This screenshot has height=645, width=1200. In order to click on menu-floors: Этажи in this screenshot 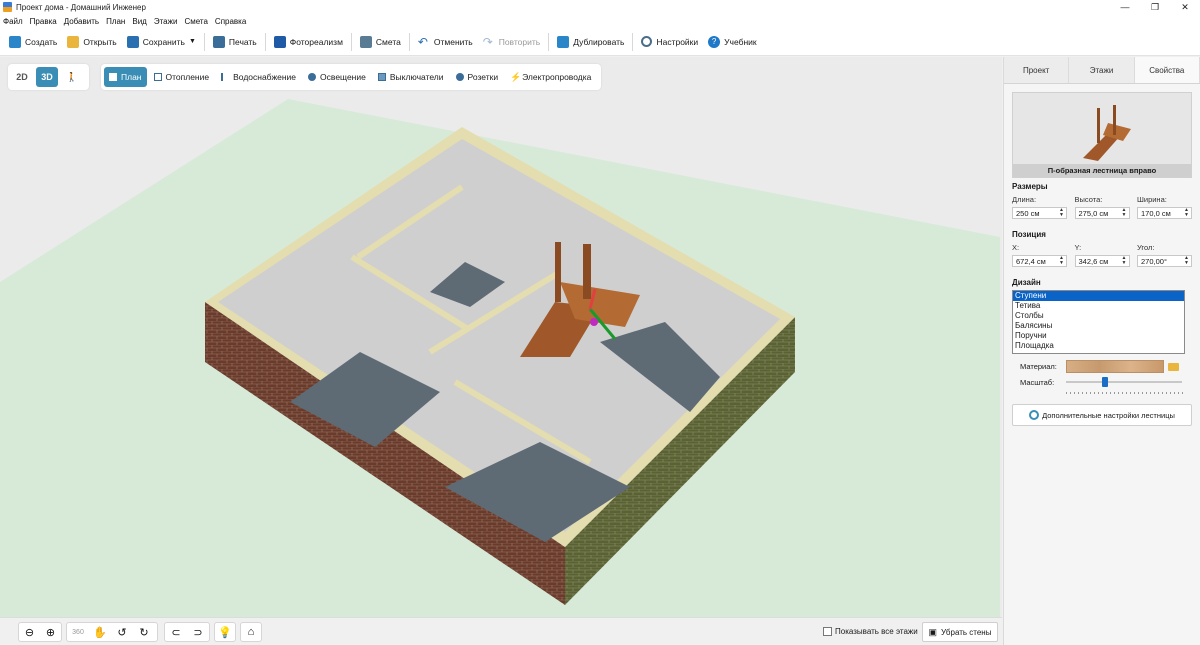, I will do `click(166, 21)`.